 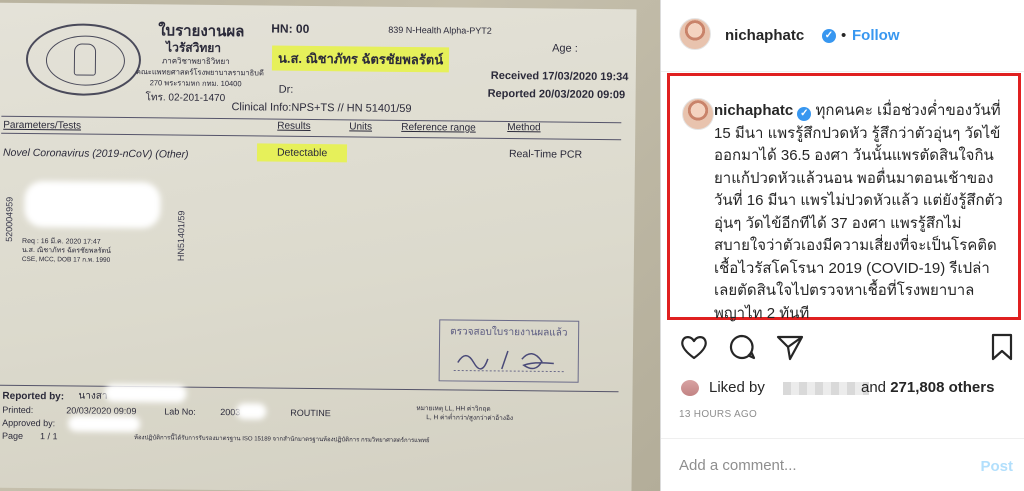 I want to click on caption-username: nichaphatc, so click(x=753, y=110).